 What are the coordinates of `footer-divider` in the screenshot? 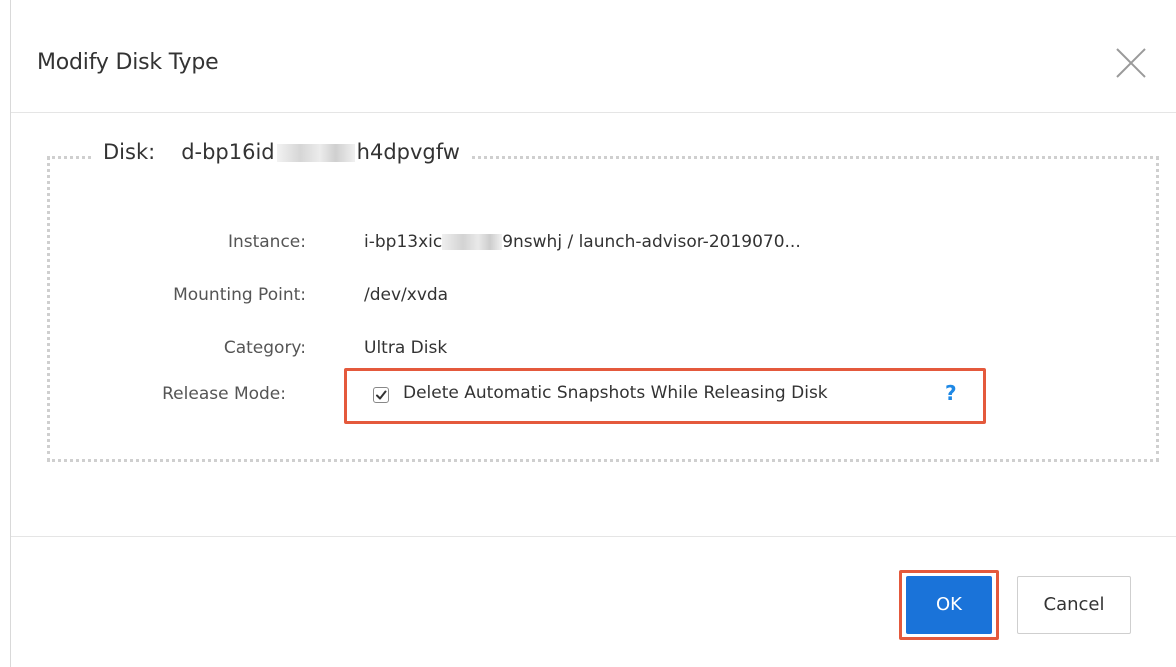 It's located at (593, 536).